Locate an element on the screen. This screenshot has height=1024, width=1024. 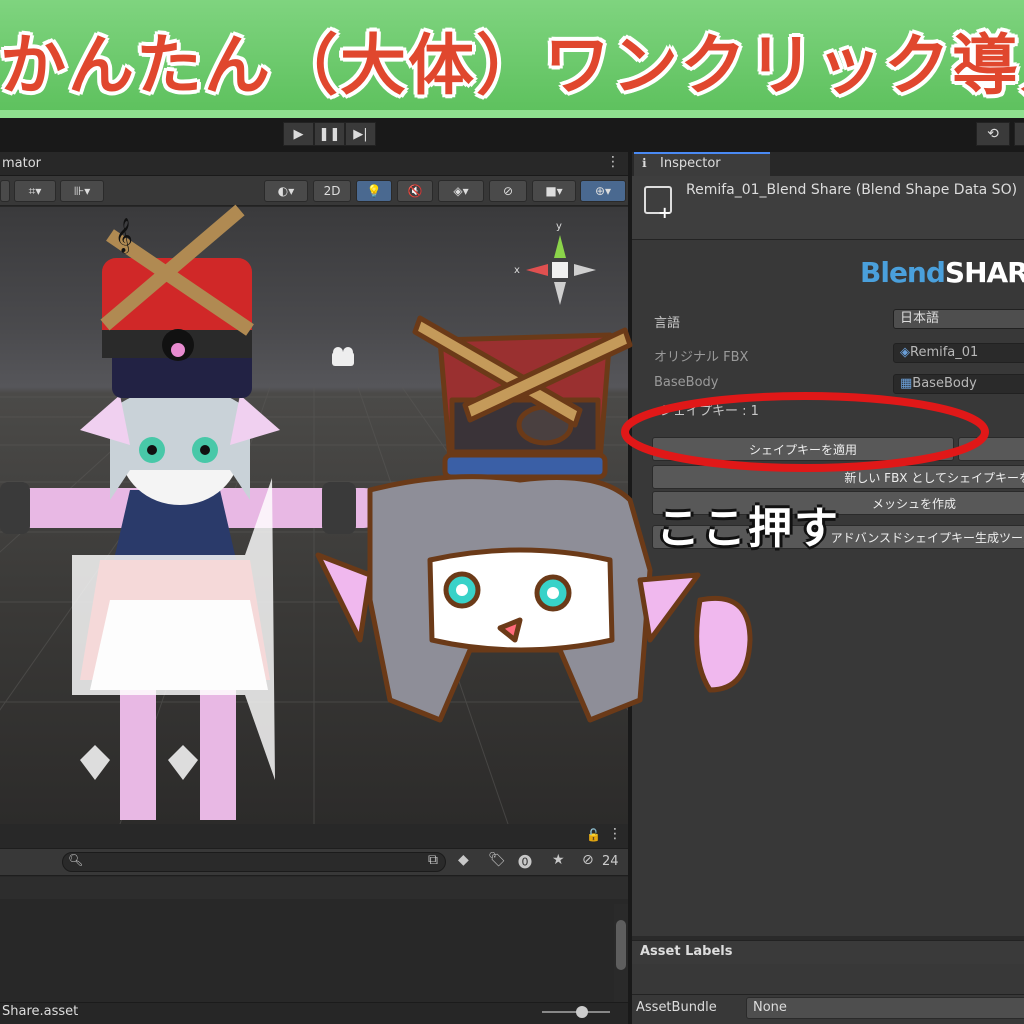
label-tag-icon: 🏷︎ is located at coordinates (497, 860).